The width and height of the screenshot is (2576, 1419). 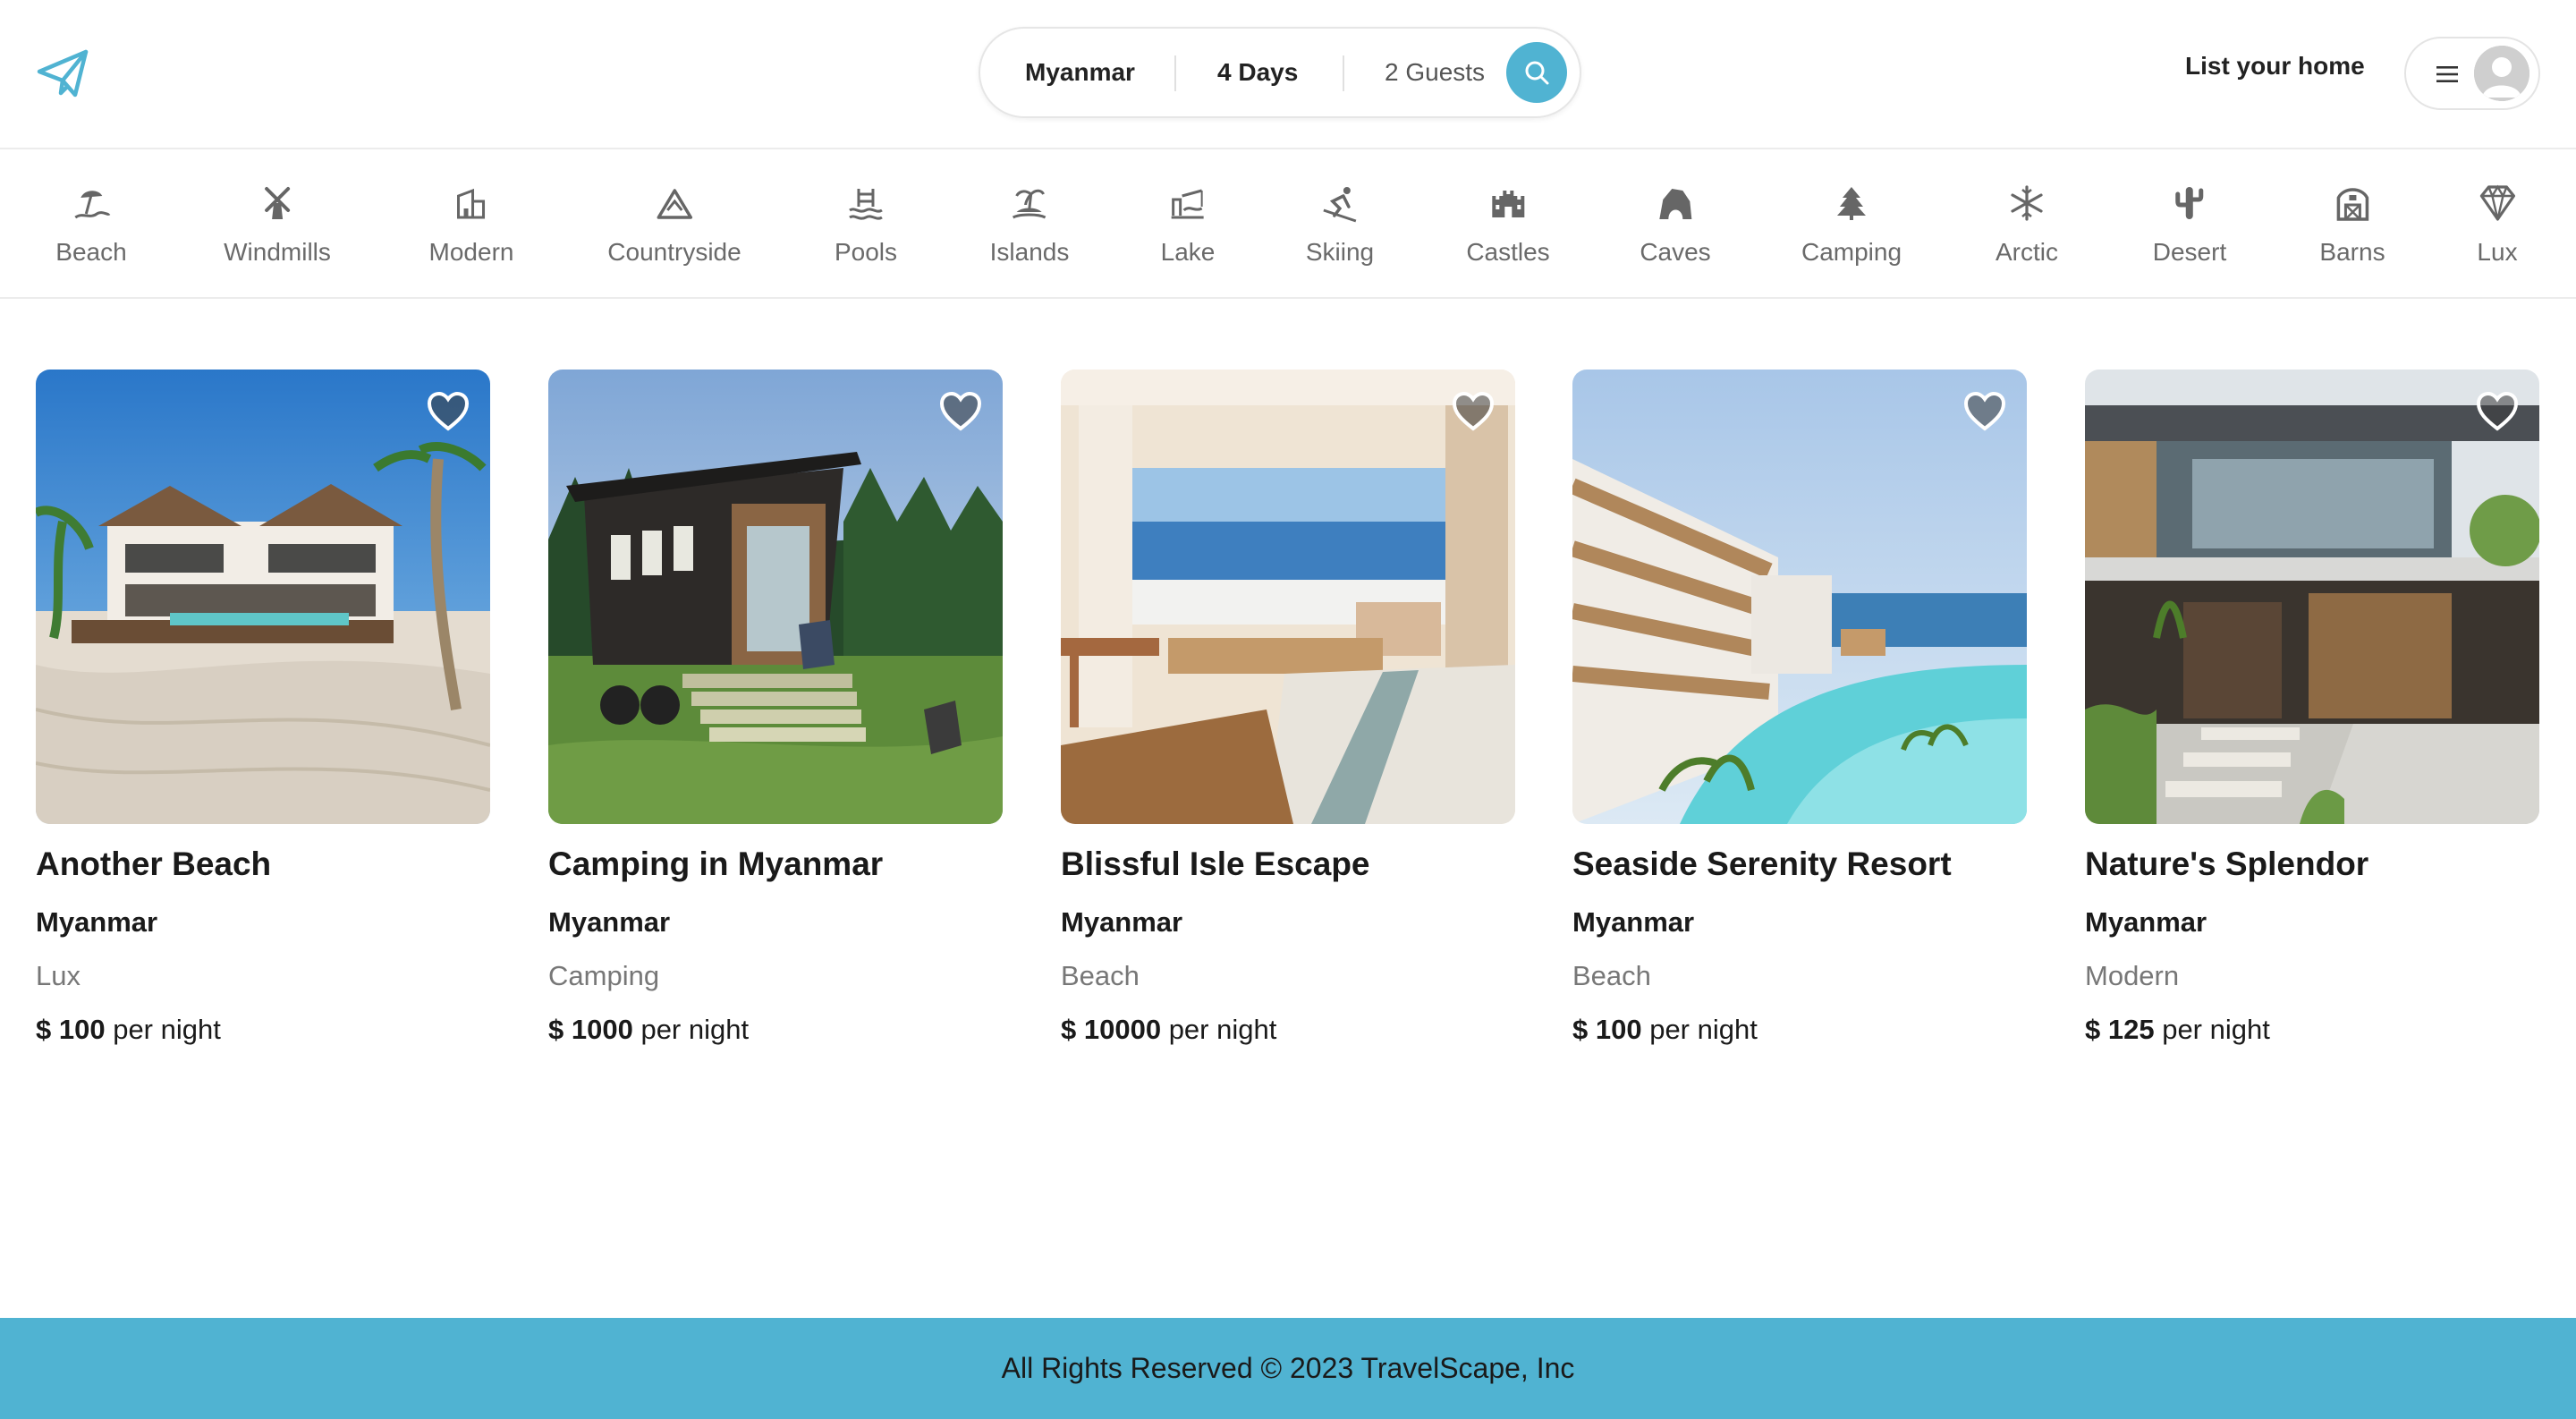 I want to click on listing-title: Camping in Myanmar, so click(x=775, y=864).